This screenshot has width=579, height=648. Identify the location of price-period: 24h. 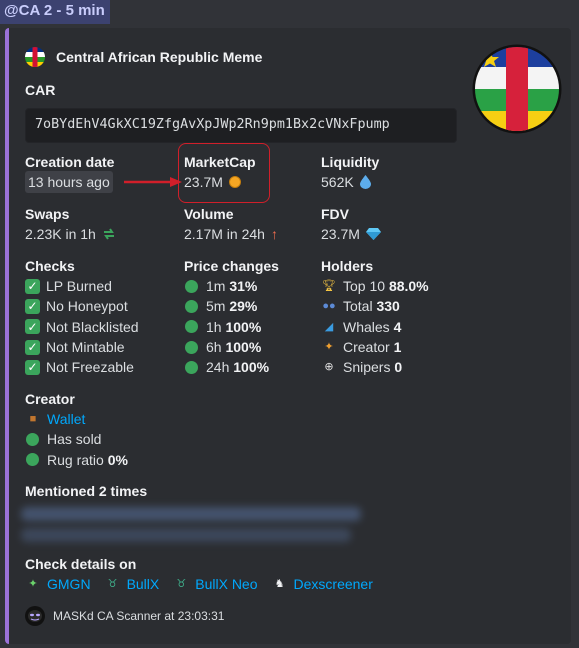
(218, 367).